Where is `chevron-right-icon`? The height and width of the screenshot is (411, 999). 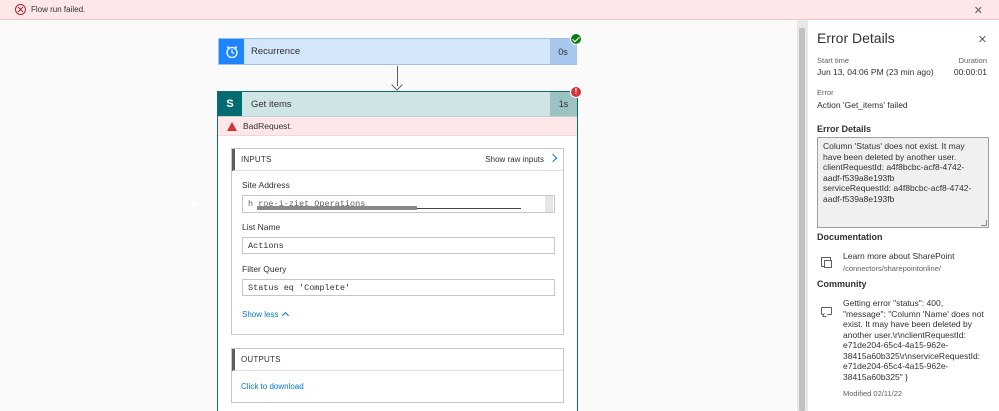 chevron-right-icon is located at coordinates (553, 158).